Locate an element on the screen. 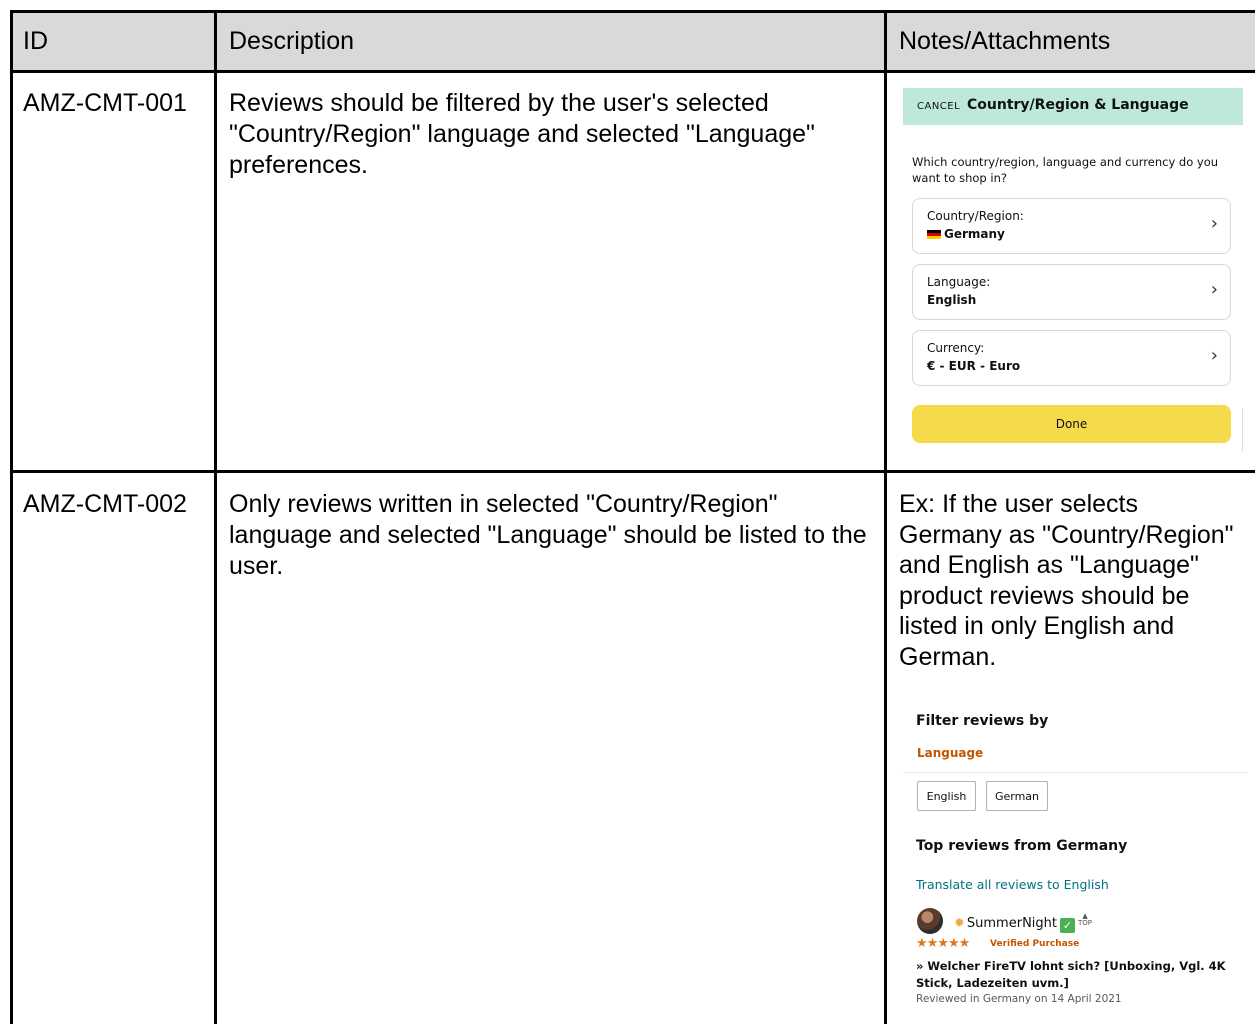 The image size is (1255, 1024). table-border-top is located at coordinates (632, 11).